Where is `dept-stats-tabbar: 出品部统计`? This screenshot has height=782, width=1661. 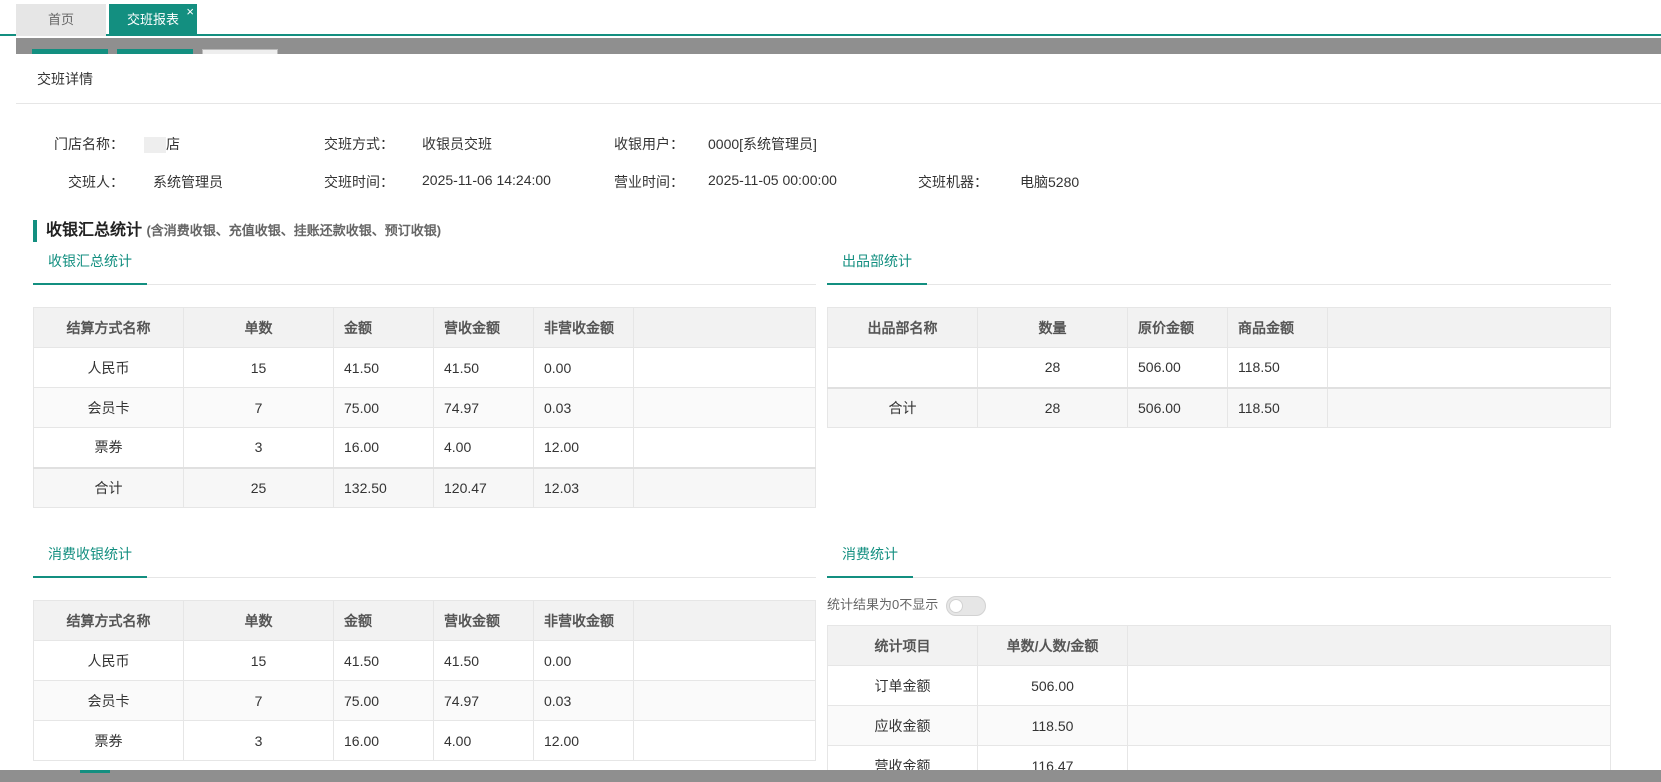
dept-stats-tabbar: 出品部统计 is located at coordinates (1219, 265).